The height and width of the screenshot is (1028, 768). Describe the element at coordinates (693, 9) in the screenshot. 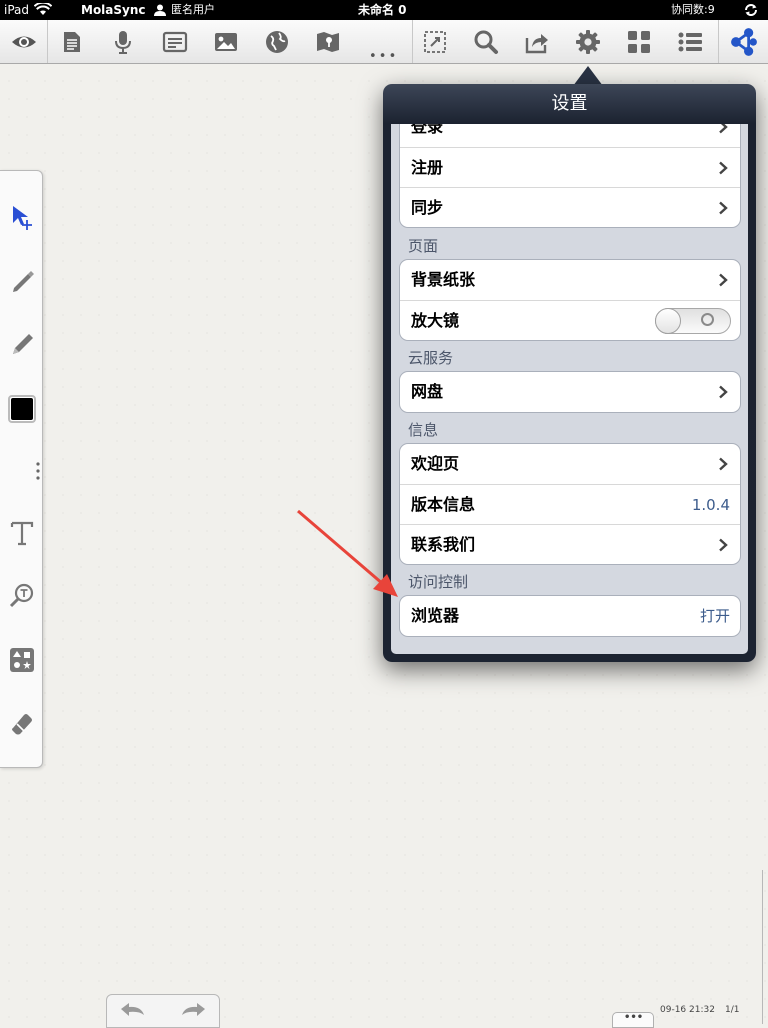

I see `collab-count: 协同数:9` at that location.